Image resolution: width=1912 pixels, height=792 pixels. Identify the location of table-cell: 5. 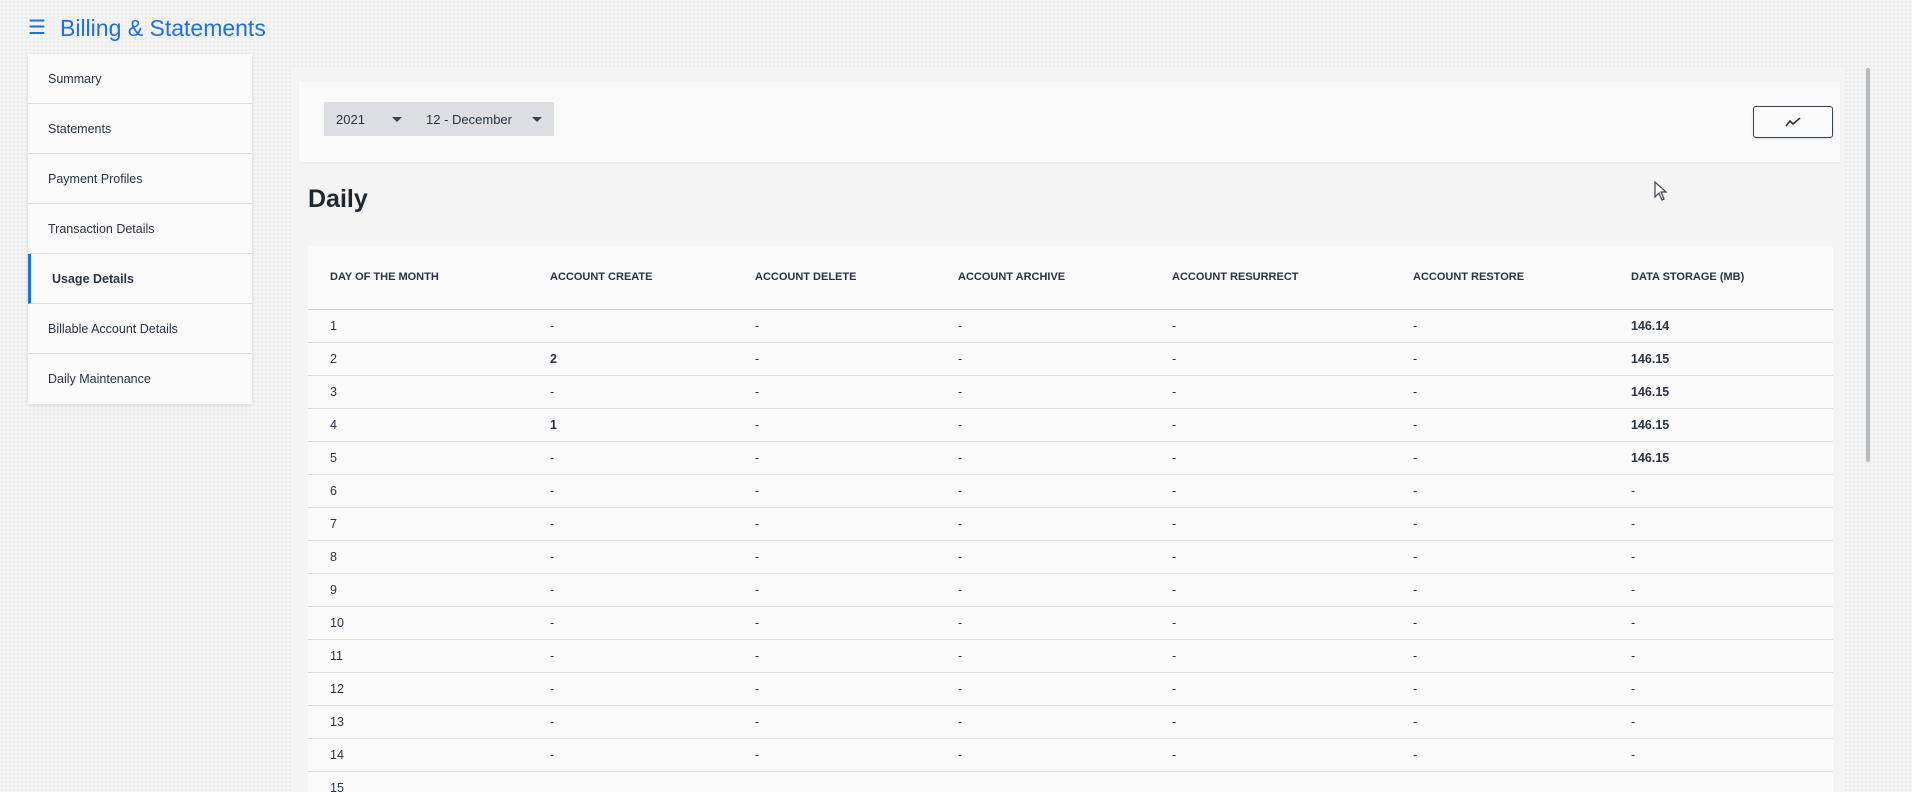
(418, 458).